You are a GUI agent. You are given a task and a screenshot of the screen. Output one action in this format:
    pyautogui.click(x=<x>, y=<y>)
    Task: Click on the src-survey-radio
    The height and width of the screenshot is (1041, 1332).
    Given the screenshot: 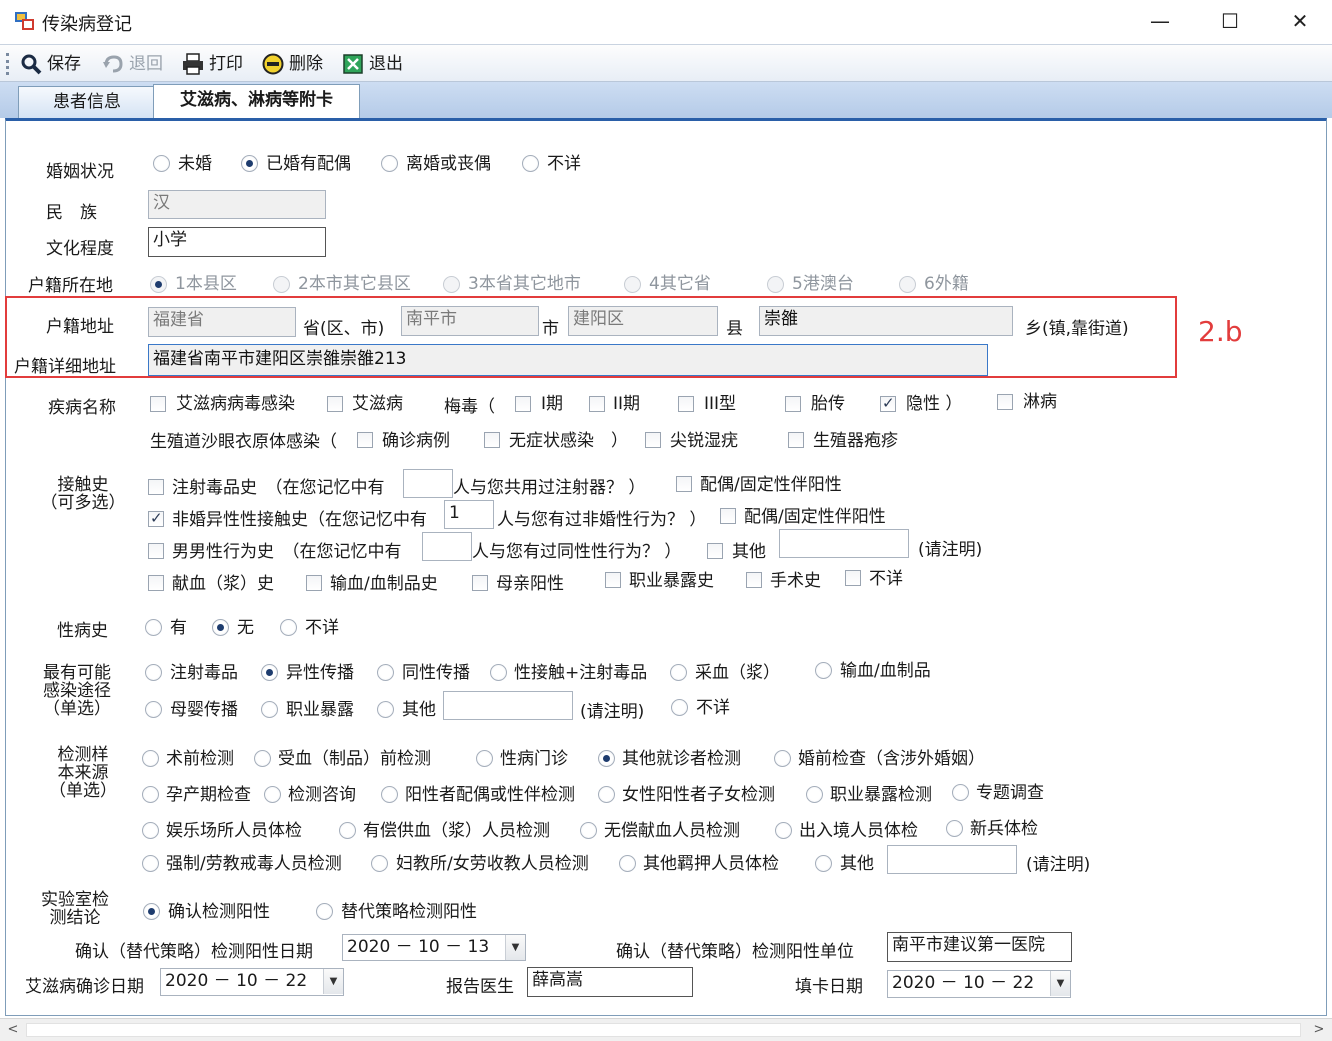 What is the action you would take?
    pyautogui.click(x=960, y=792)
    